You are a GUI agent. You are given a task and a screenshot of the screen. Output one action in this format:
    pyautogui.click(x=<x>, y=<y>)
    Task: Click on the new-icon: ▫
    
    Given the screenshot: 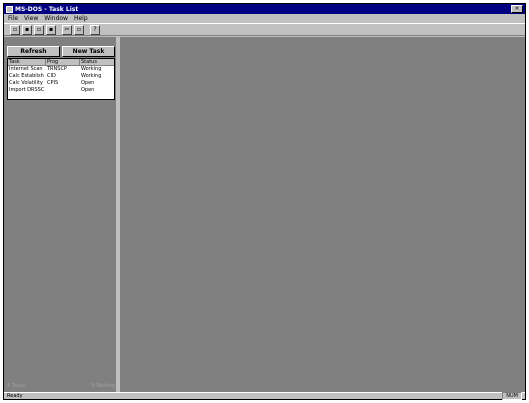 What is the action you would take?
    pyautogui.click(x=15, y=29)
    